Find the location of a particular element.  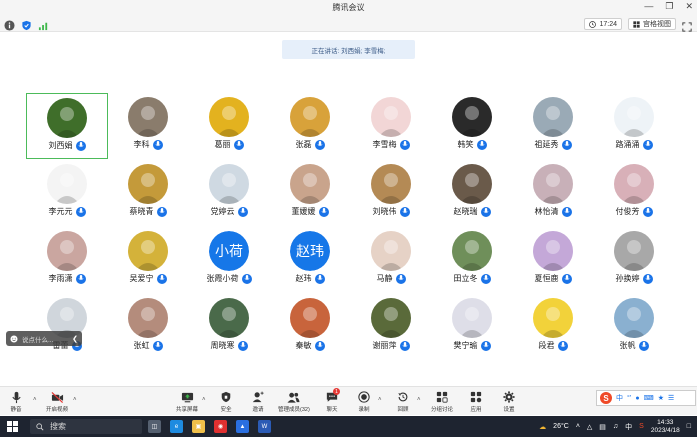

participant-tile: 张磊 is located at coordinates (310, 126).